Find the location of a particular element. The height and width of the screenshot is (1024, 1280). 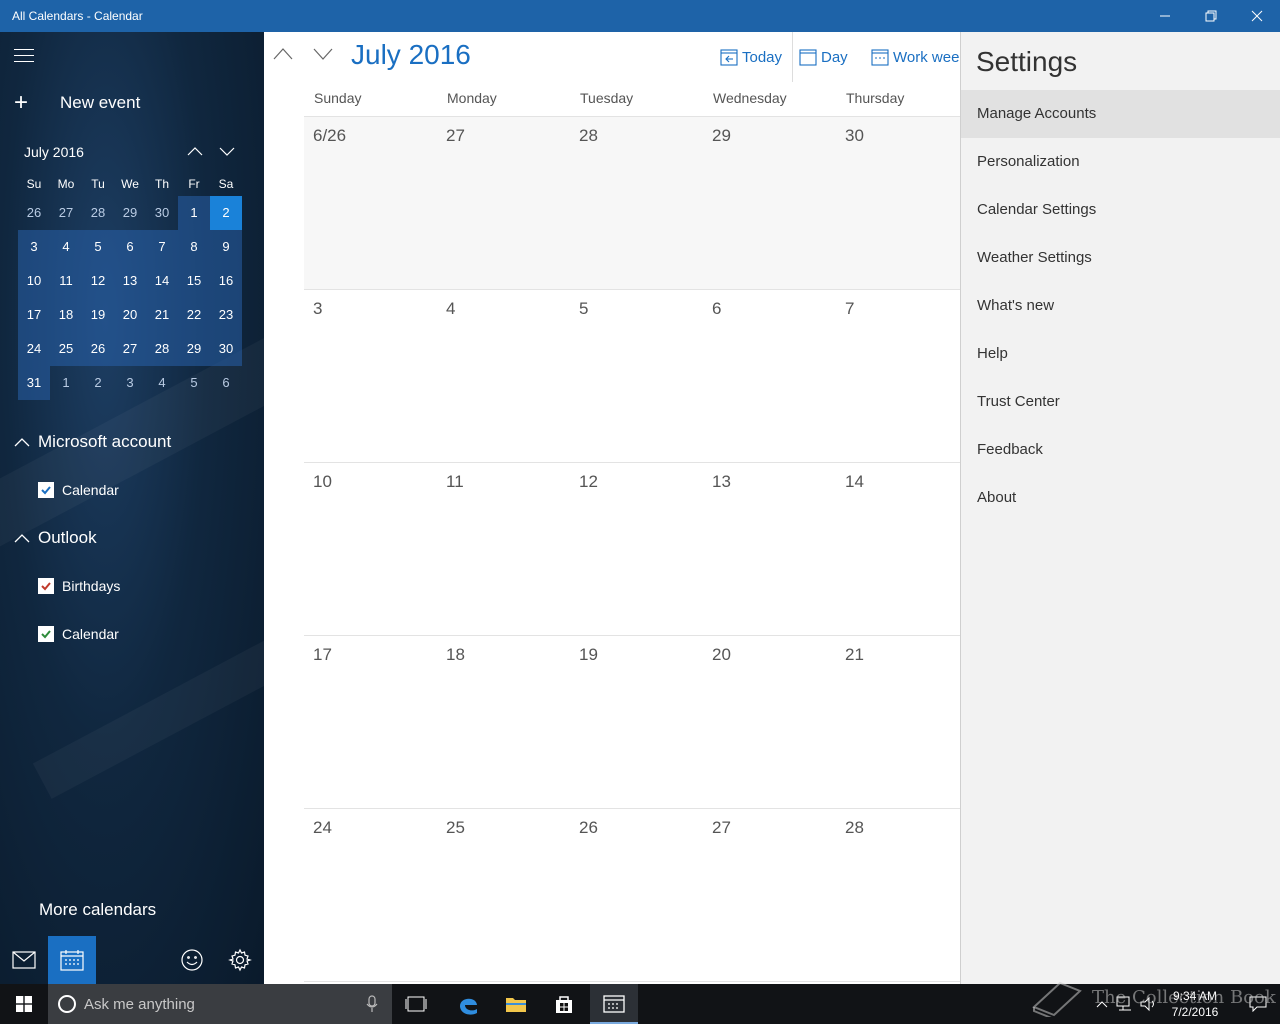

settings-item-manage-accounts: Manage Accounts is located at coordinates (1120, 114).